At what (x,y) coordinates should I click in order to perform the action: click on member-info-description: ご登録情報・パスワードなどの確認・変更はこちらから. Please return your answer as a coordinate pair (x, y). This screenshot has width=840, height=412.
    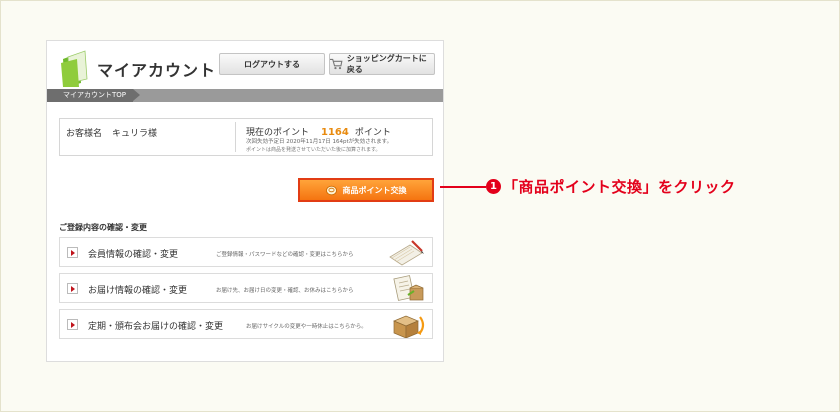
    Looking at the image, I should click on (285, 255).